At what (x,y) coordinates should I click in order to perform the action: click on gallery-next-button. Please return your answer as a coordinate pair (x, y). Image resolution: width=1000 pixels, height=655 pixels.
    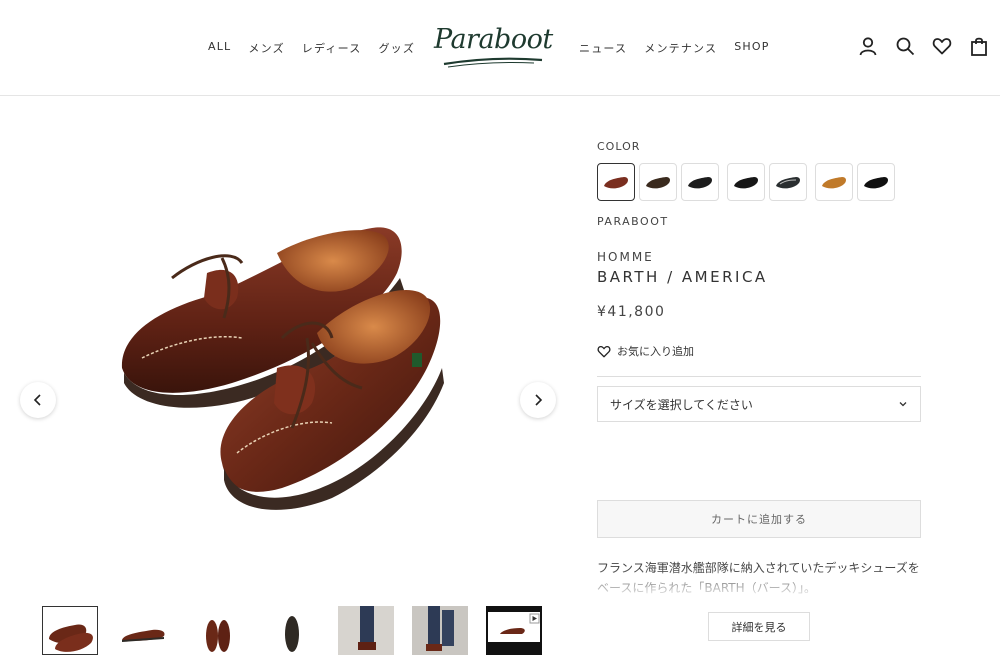
    Looking at the image, I should click on (538, 400).